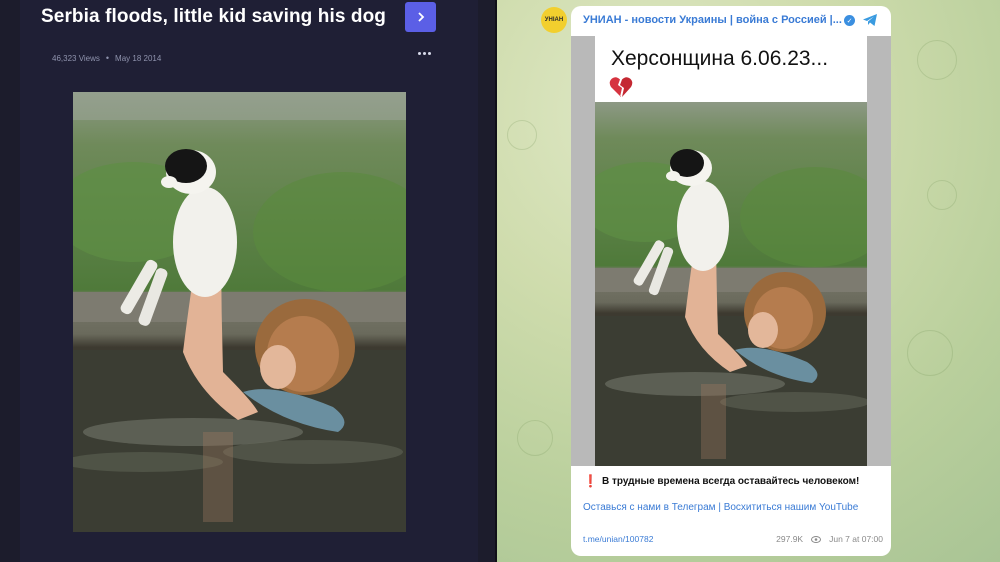 The image size is (1000, 562). I want to click on post-title: Serbia floods, little kid saving his dog, so click(213, 16).